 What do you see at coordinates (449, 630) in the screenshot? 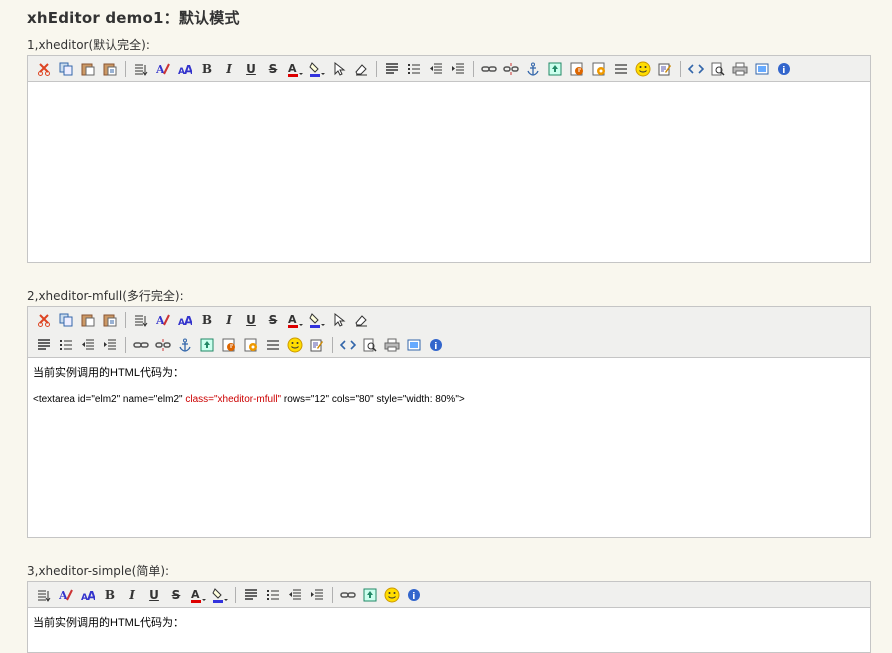
I see `editor-simple-content: 当前实例调用的HTML代码为：` at bounding box center [449, 630].